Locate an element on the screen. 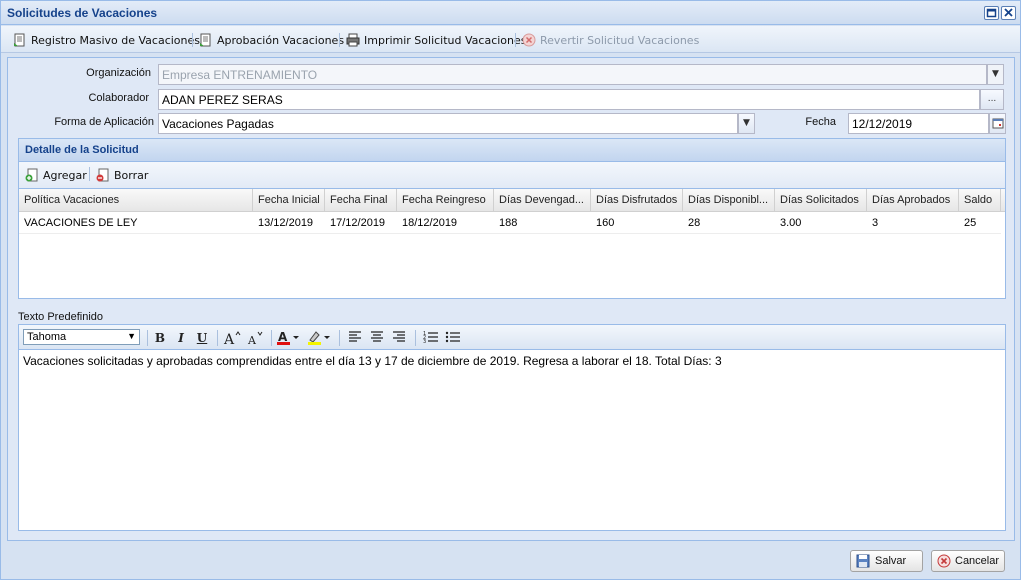 The height and width of the screenshot is (580, 1021). column-header: Fecha Final is located at coordinates (361, 200).